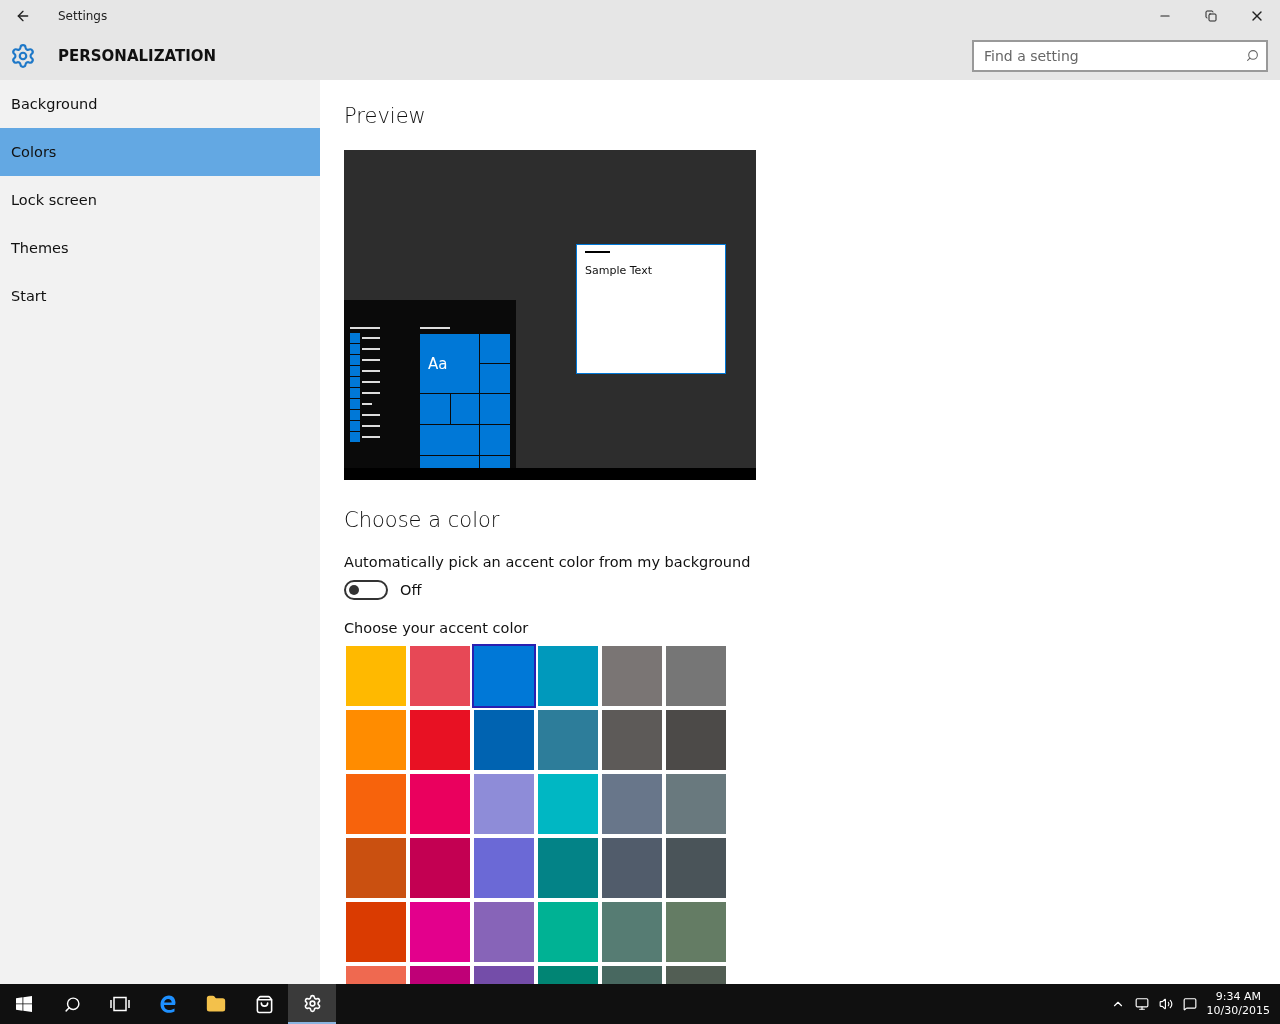 This screenshot has width=1280, height=1024. Describe the element at coordinates (1165, 1004) in the screenshot. I see `volume-icon` at that location.